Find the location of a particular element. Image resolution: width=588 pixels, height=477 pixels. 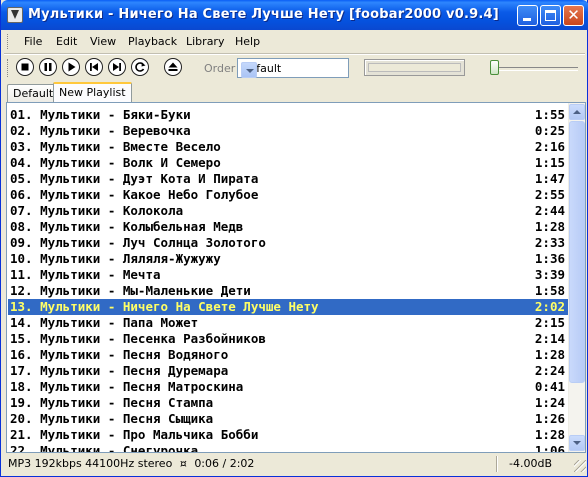

eject-button is located at coordinates (173, 67).